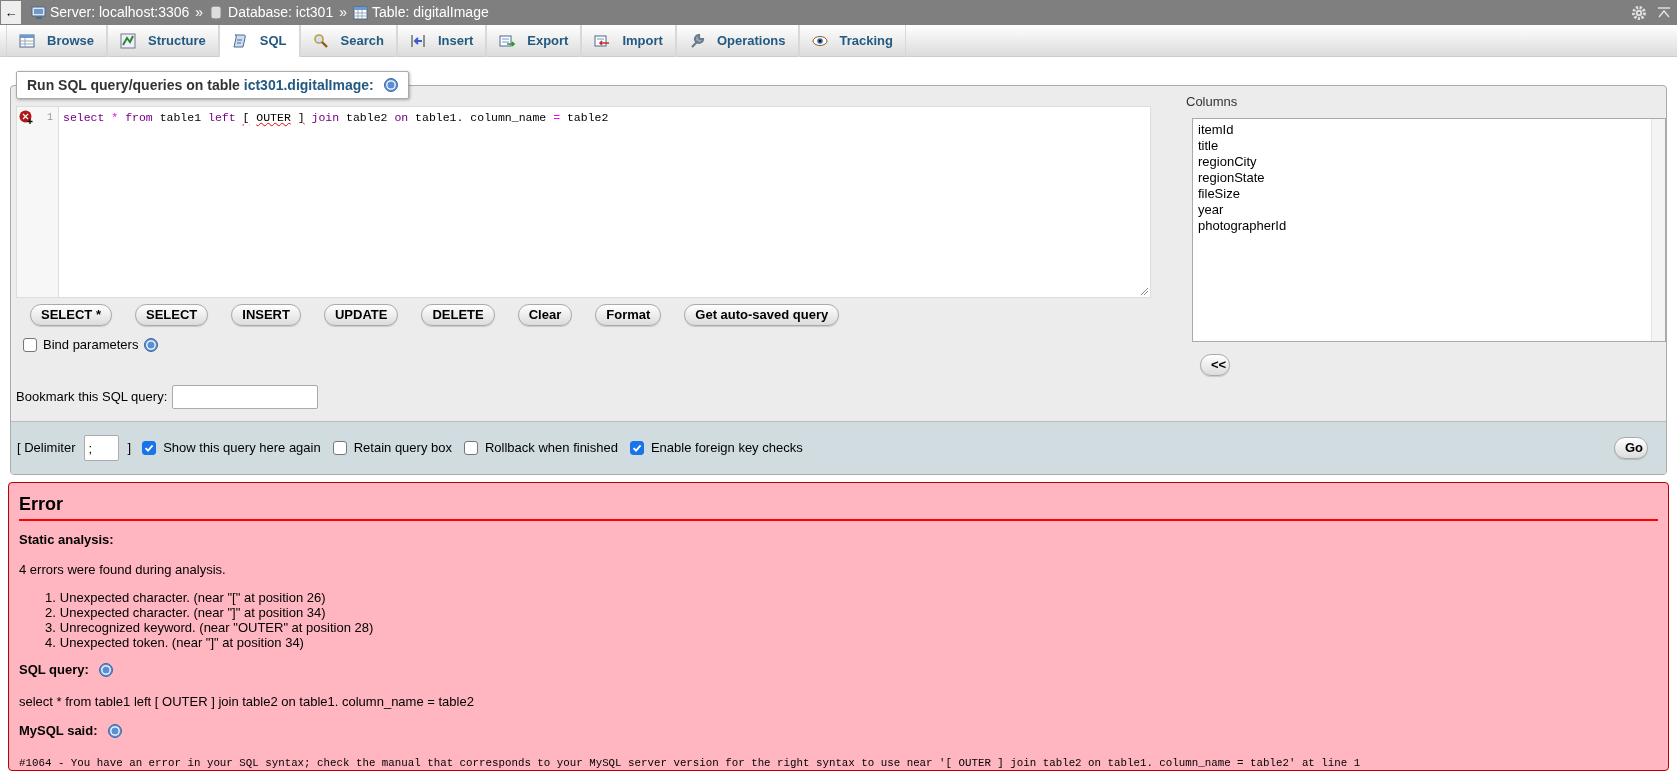  Describe the element at coordinates (91, 345) in the screenshot. I see `checkbox-label: Bind parameters` at that location.